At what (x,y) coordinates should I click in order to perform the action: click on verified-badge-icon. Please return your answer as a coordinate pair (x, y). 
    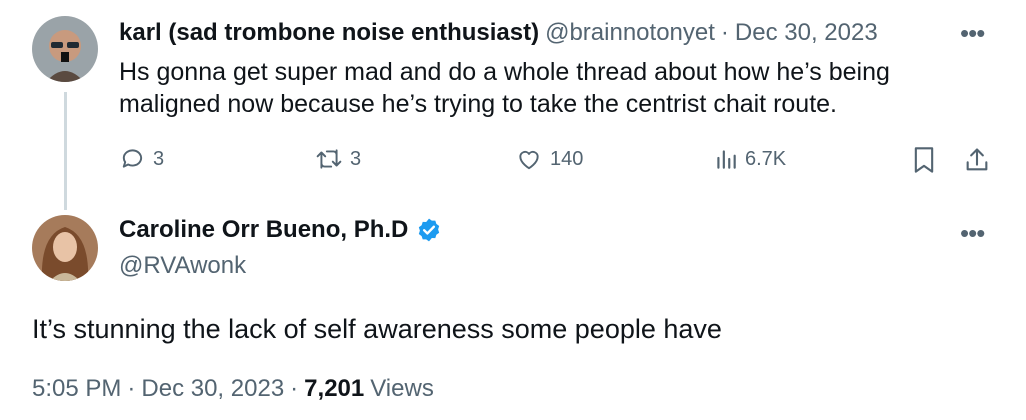
    Looking at the image, I should click on (429, 230).